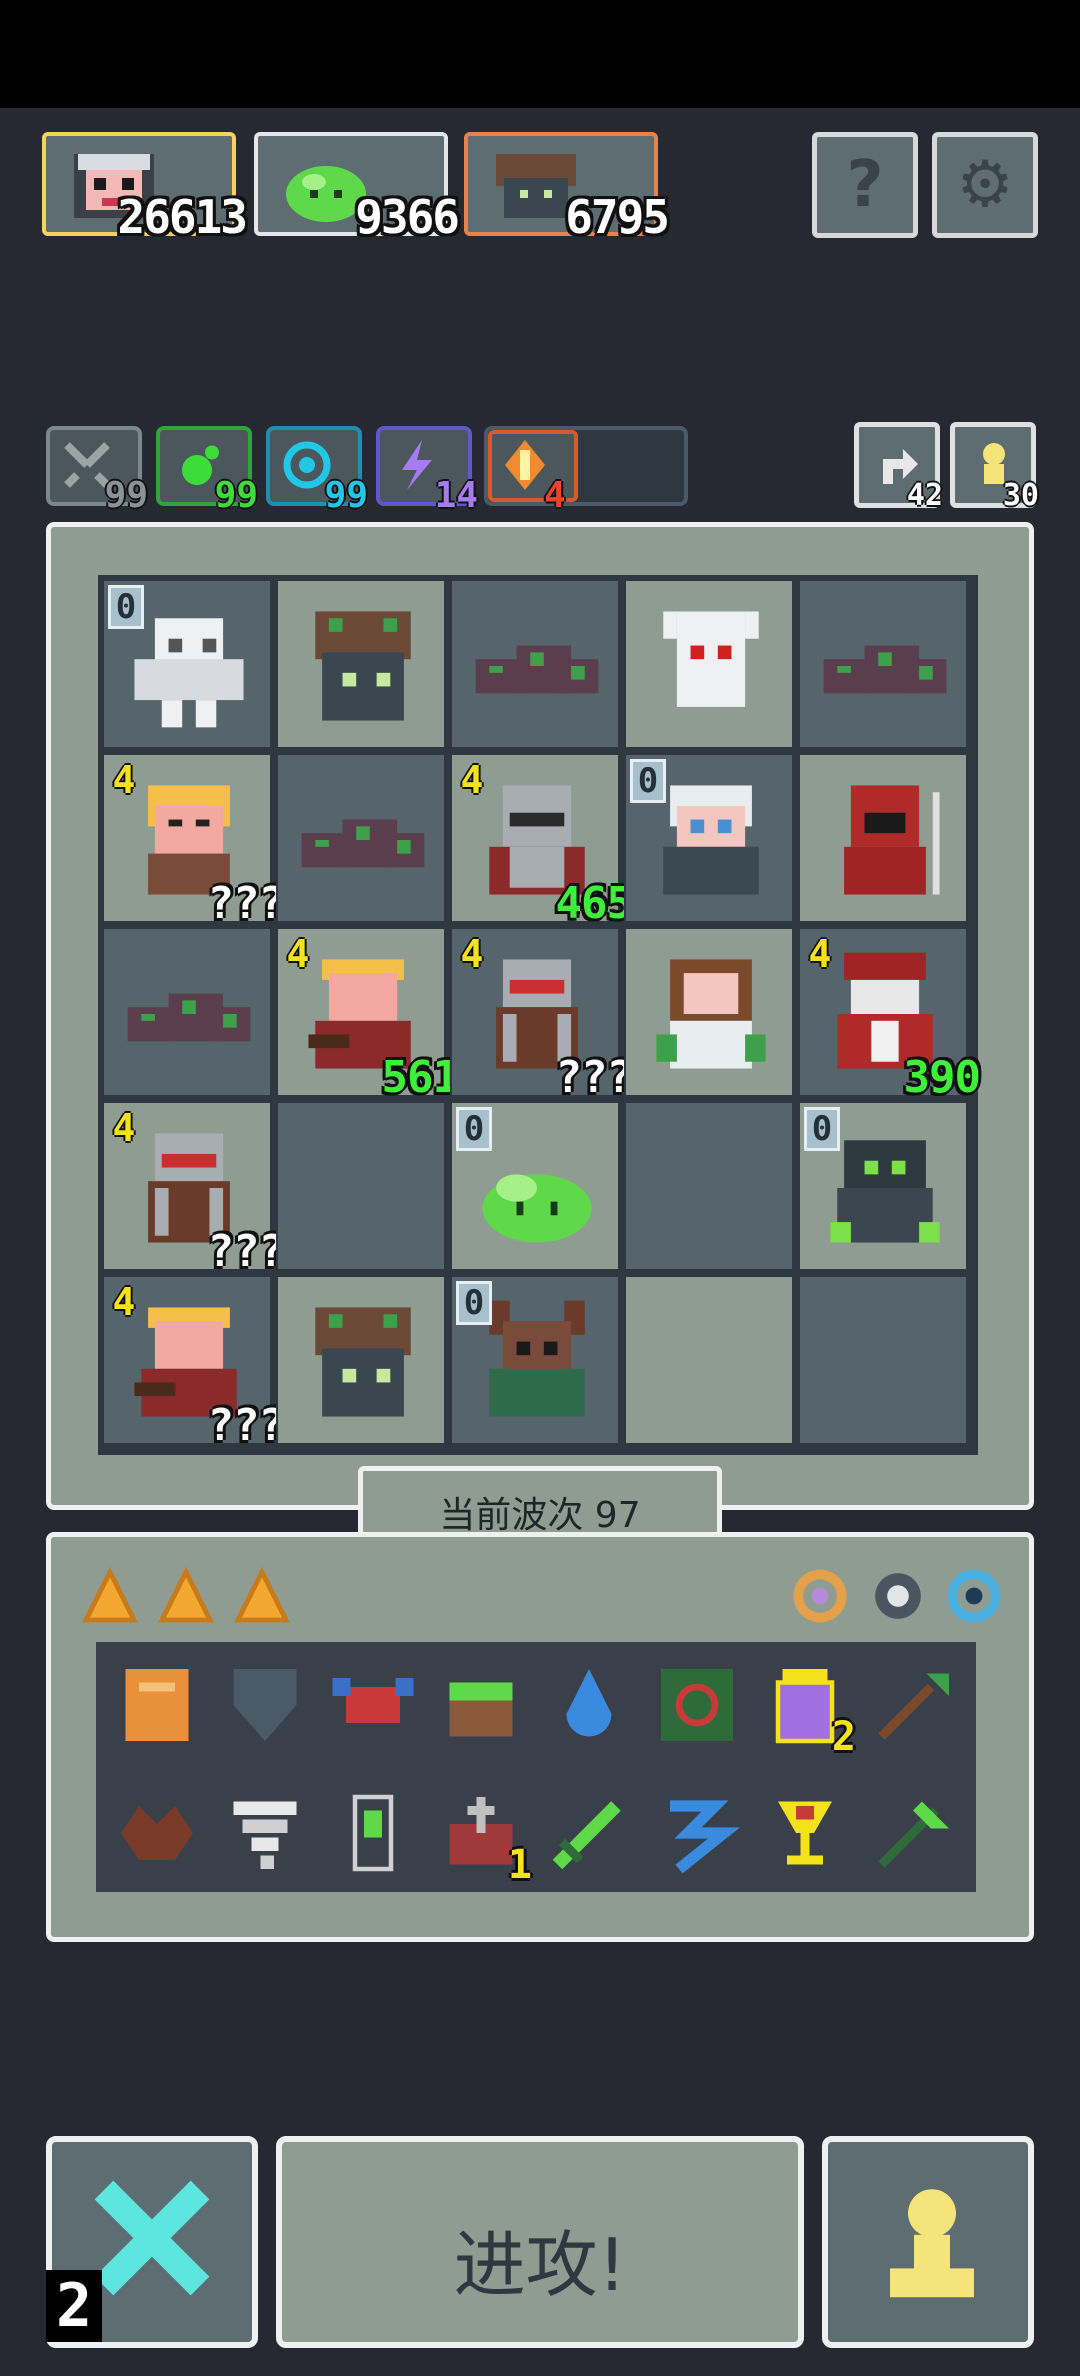 The image size is (1080, 2376). What do you see at coordinates (974, 1596) in the screenshot?
I see `blue-ring-icon` at bounding box center [974, 1596].